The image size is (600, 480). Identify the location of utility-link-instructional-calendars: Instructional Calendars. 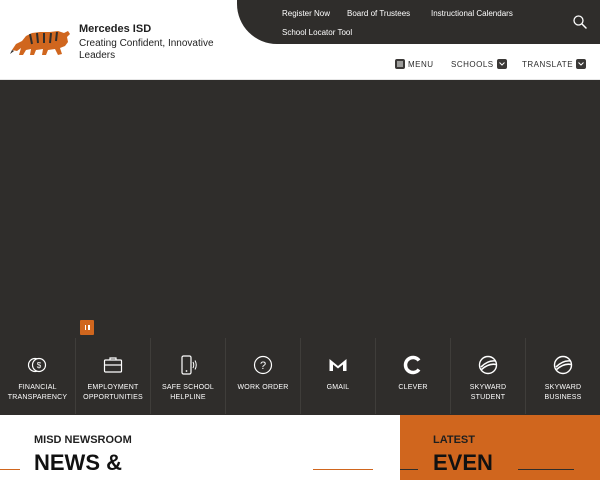
(472, 13).